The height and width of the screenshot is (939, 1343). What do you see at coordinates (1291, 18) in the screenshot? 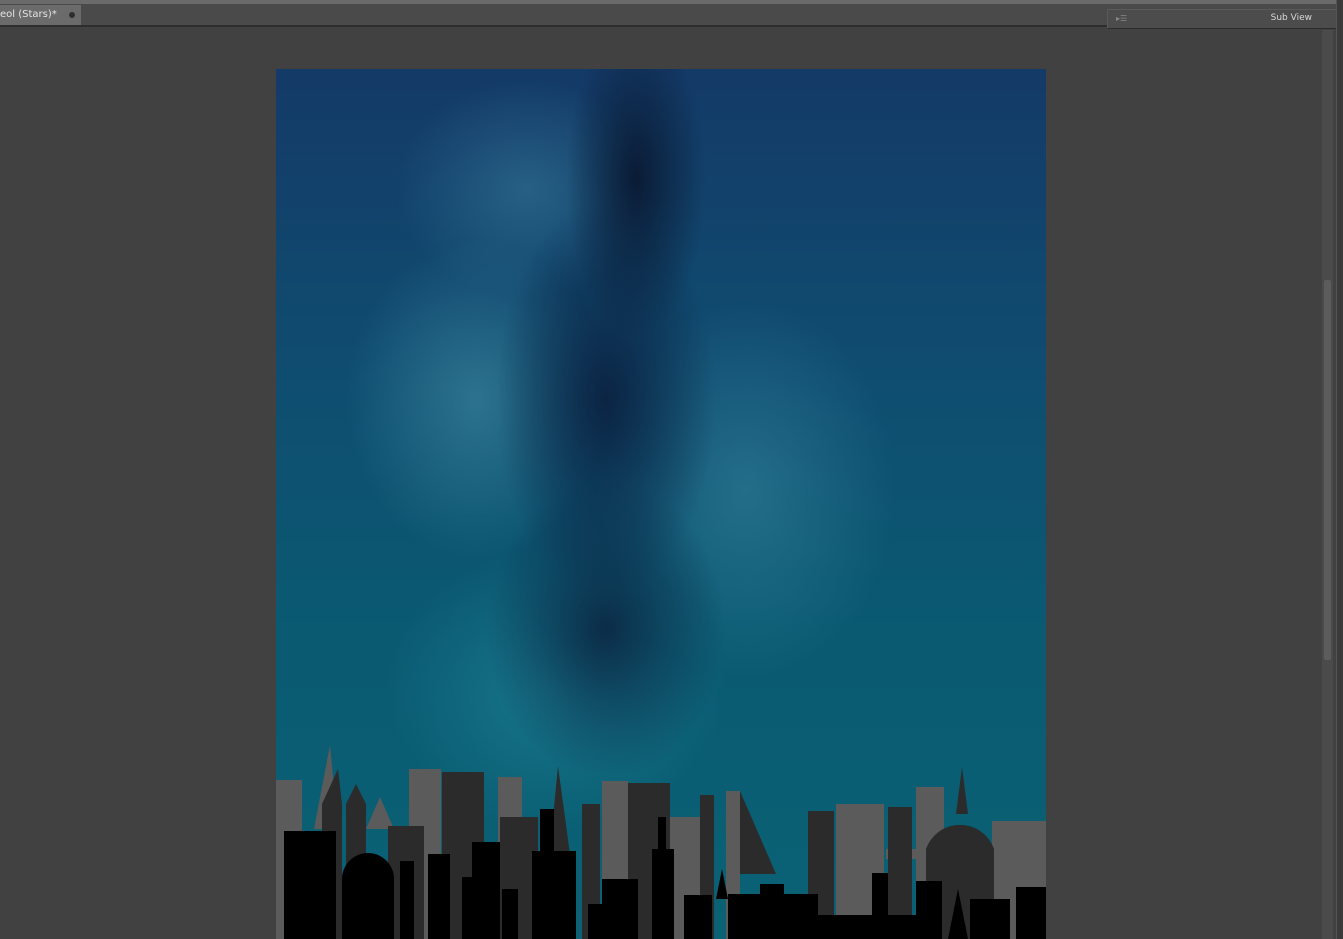
I see `sub-view-label: Sub View` at bounding box center [1291, 18].